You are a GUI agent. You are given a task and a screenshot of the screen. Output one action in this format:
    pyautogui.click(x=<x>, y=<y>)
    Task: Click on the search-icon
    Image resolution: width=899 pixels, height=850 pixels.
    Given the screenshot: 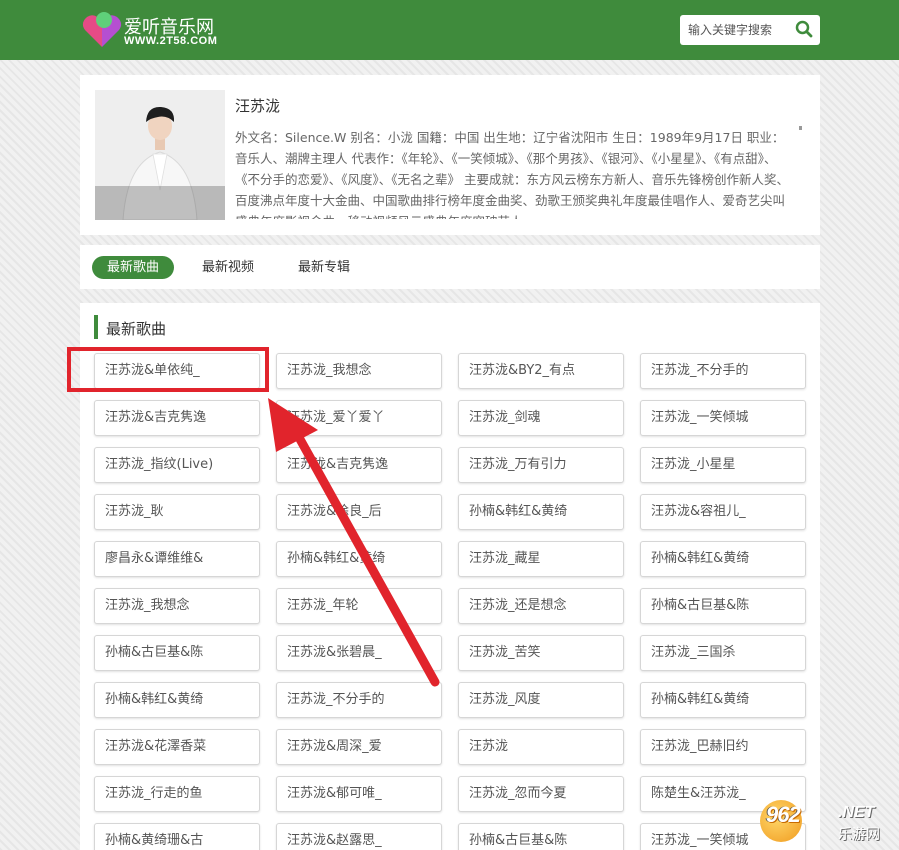 What is the action you would take?
    pyautogui.click(x=804, y=29)
    